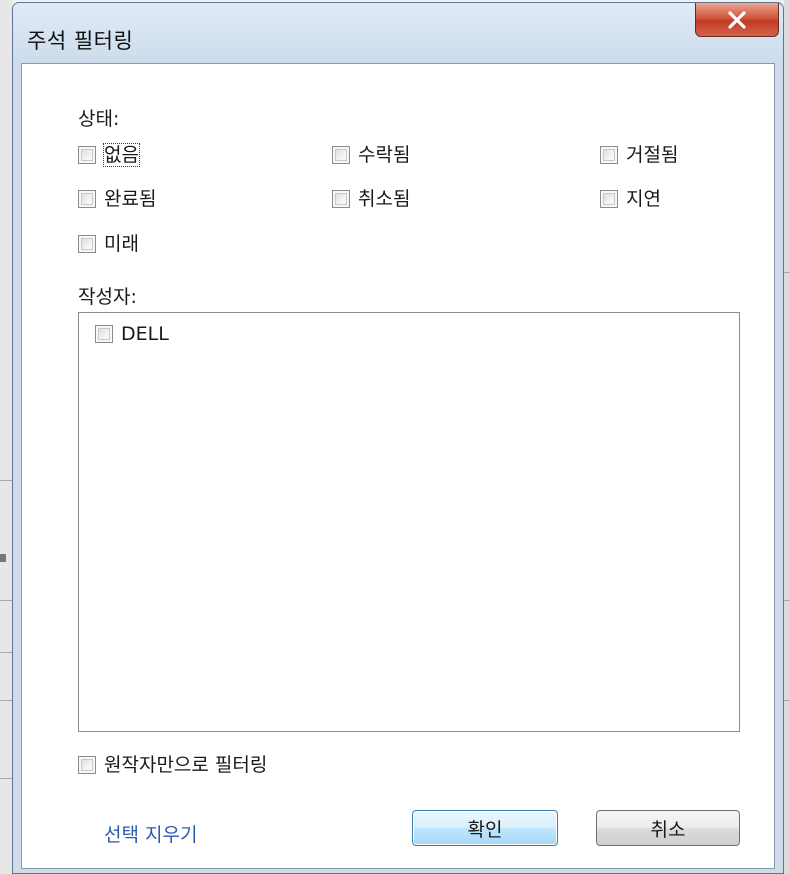  I want to click on cancel-button: 취소, so click(668, 828).